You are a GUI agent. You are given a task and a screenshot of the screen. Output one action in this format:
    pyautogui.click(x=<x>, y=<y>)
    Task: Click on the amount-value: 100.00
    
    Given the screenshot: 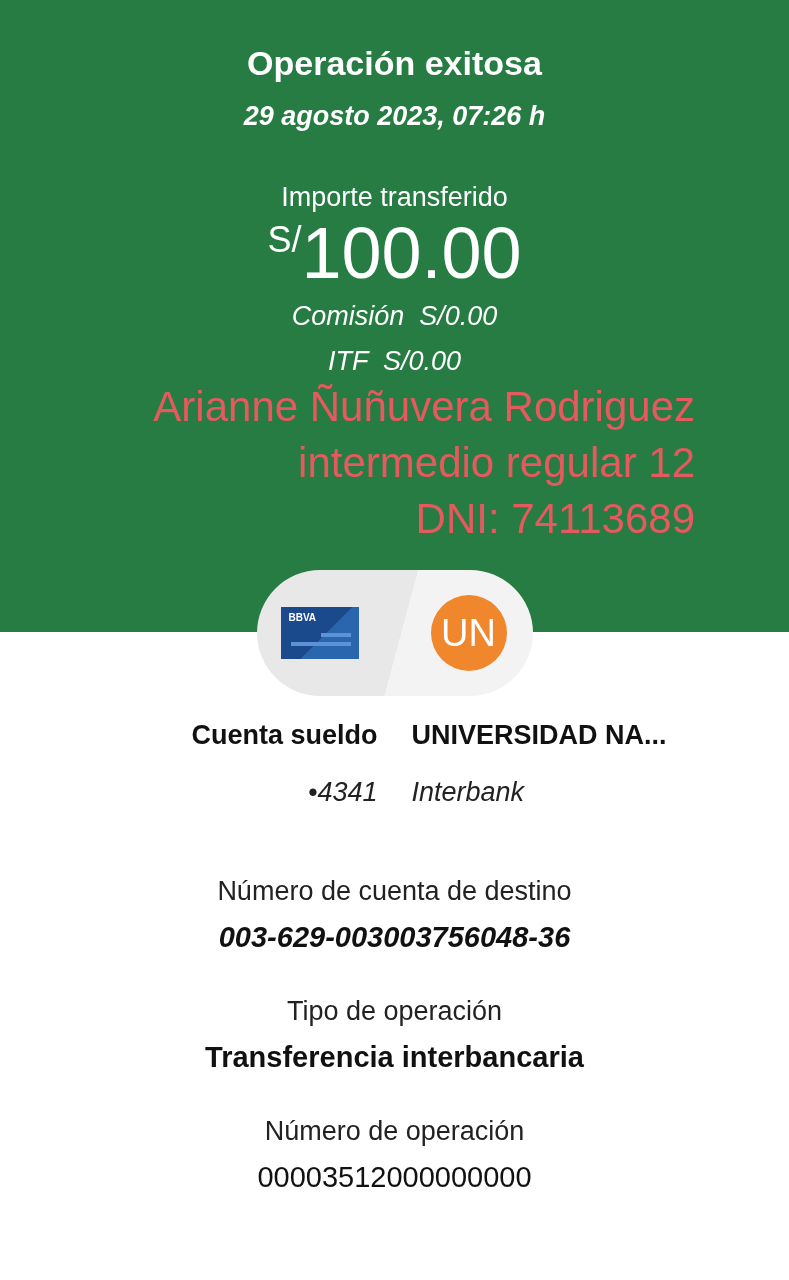 What is the action you would take?
    pyautogui.click(x=411, y=253)
    